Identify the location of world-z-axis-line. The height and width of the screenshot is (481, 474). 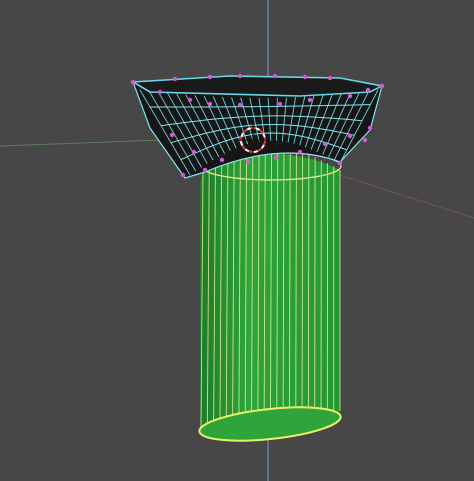
(80, 143).